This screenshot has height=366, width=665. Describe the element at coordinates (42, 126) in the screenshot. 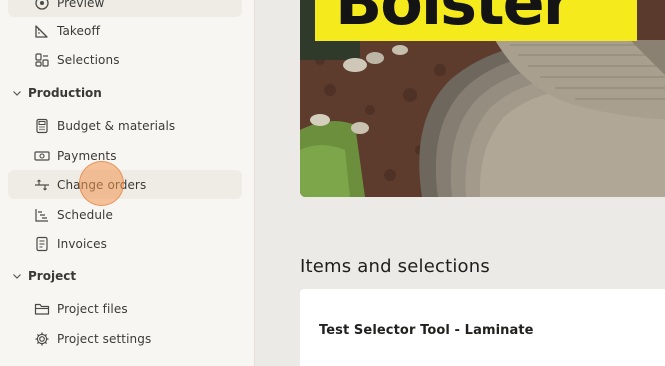

I see `calculator-icon` at that location.